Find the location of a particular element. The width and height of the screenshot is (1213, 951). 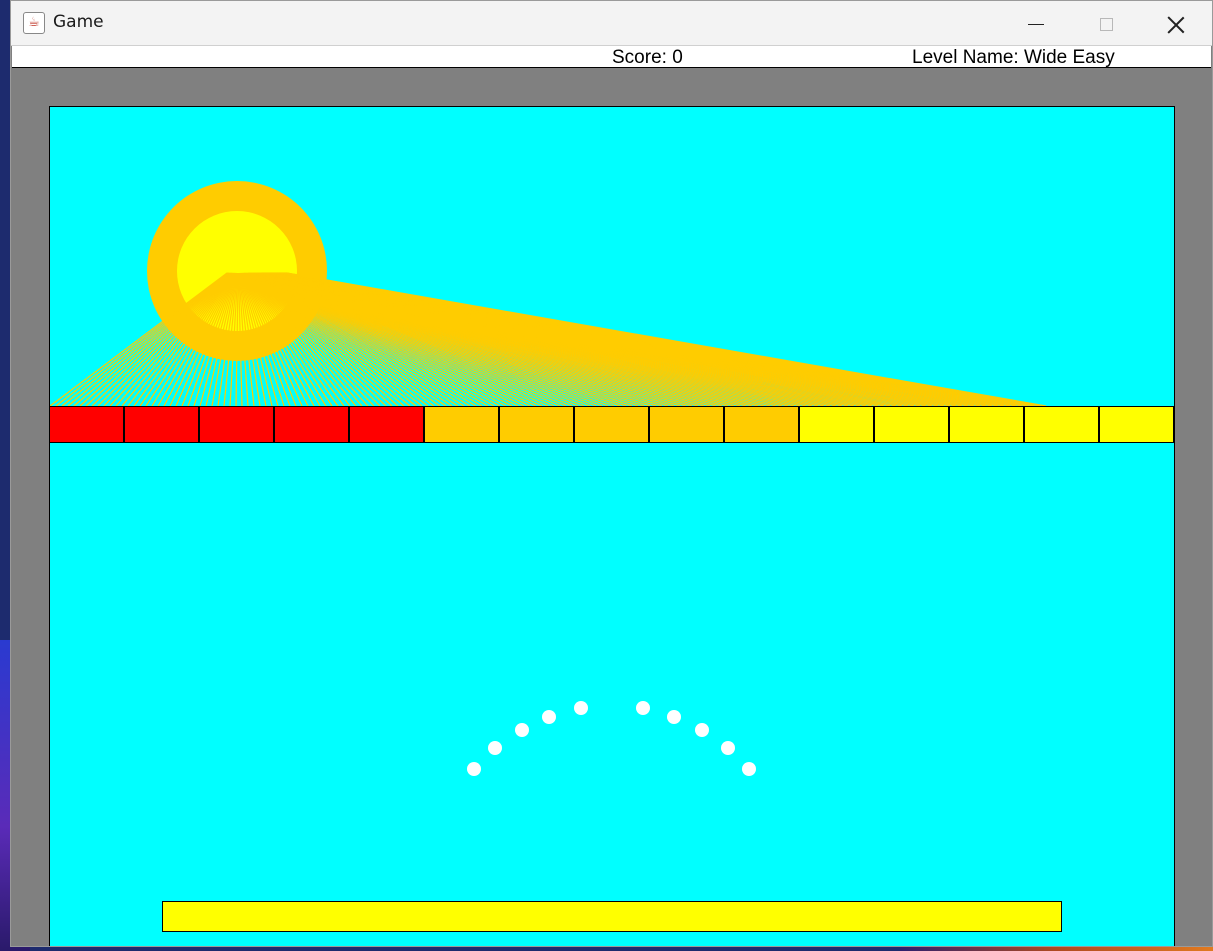

level-name-label: Level Name: Wide Easy is located at coordinates (1013, 57).